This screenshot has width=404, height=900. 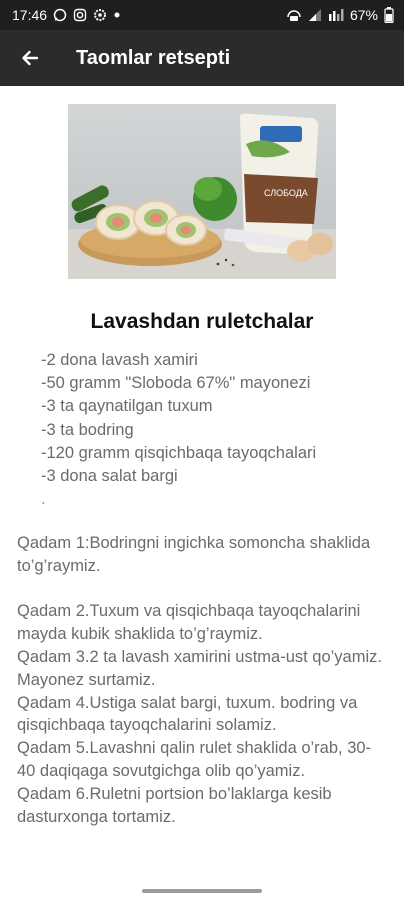 I want to click on hotspot-icon, so click(x=294, y=15).